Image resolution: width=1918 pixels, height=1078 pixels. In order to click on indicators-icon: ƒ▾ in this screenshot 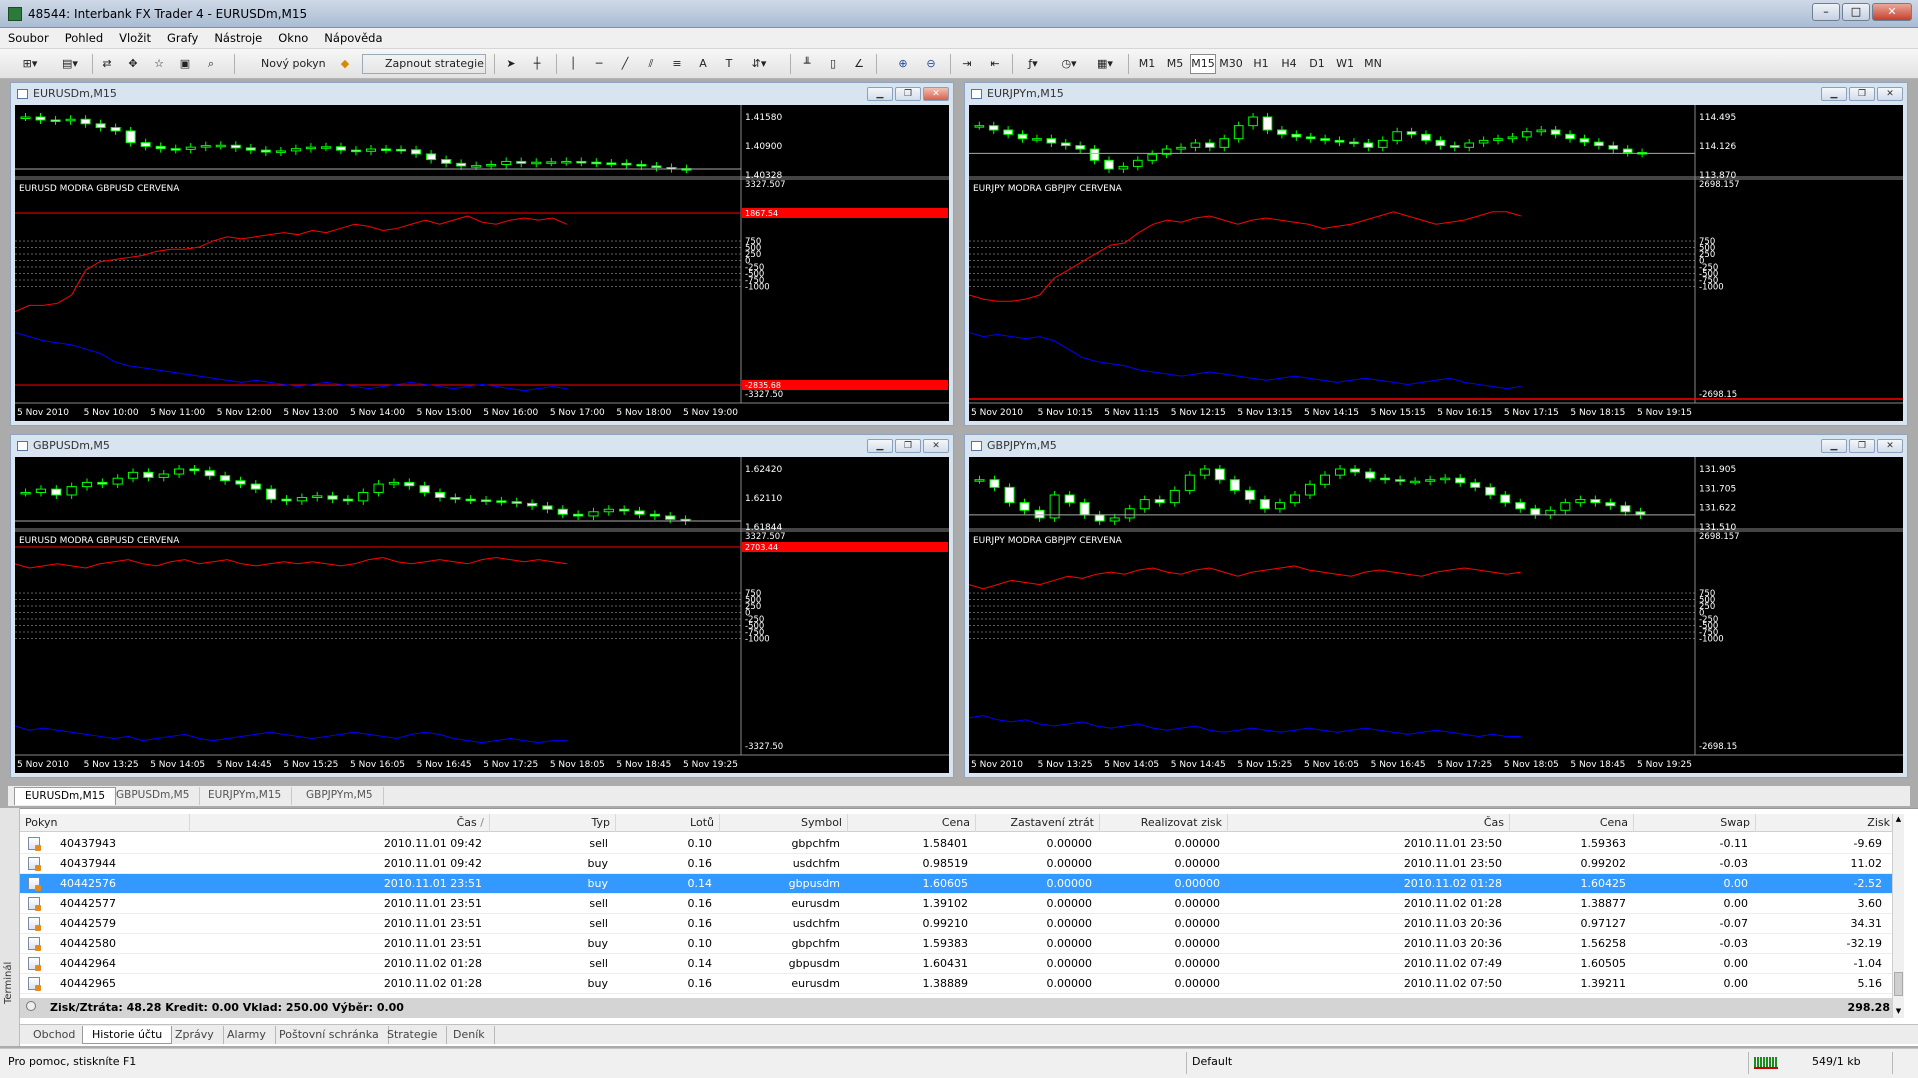, I will do `click(1033, 64)`.